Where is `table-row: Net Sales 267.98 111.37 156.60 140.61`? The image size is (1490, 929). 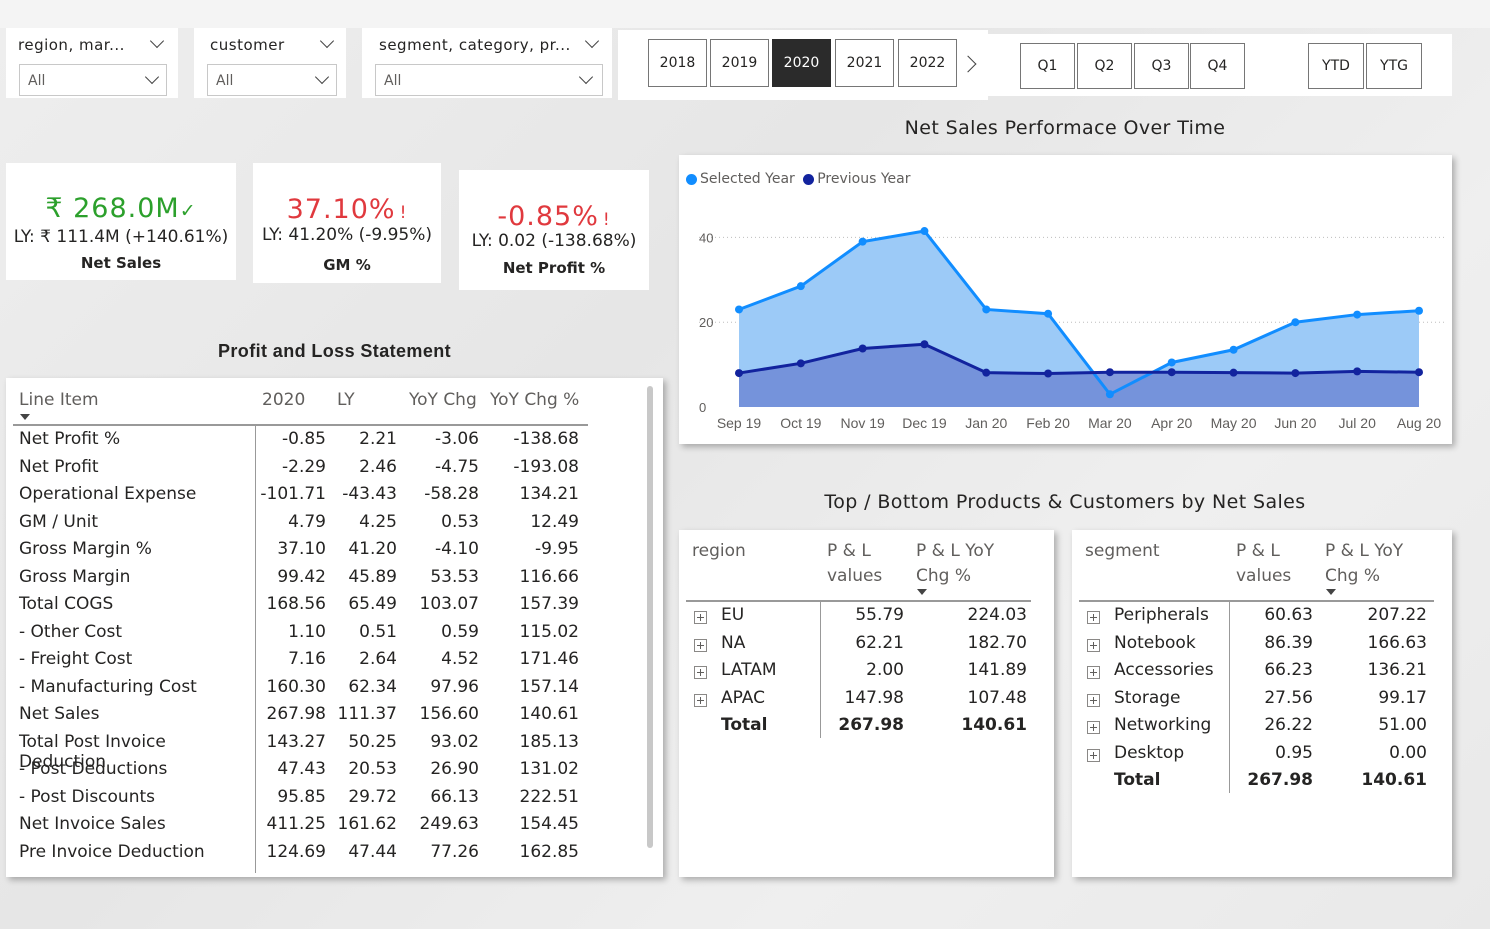 table-row: Net Sales 267.98 111.37 156.60 140.61 is located at coordinates (316, 715).